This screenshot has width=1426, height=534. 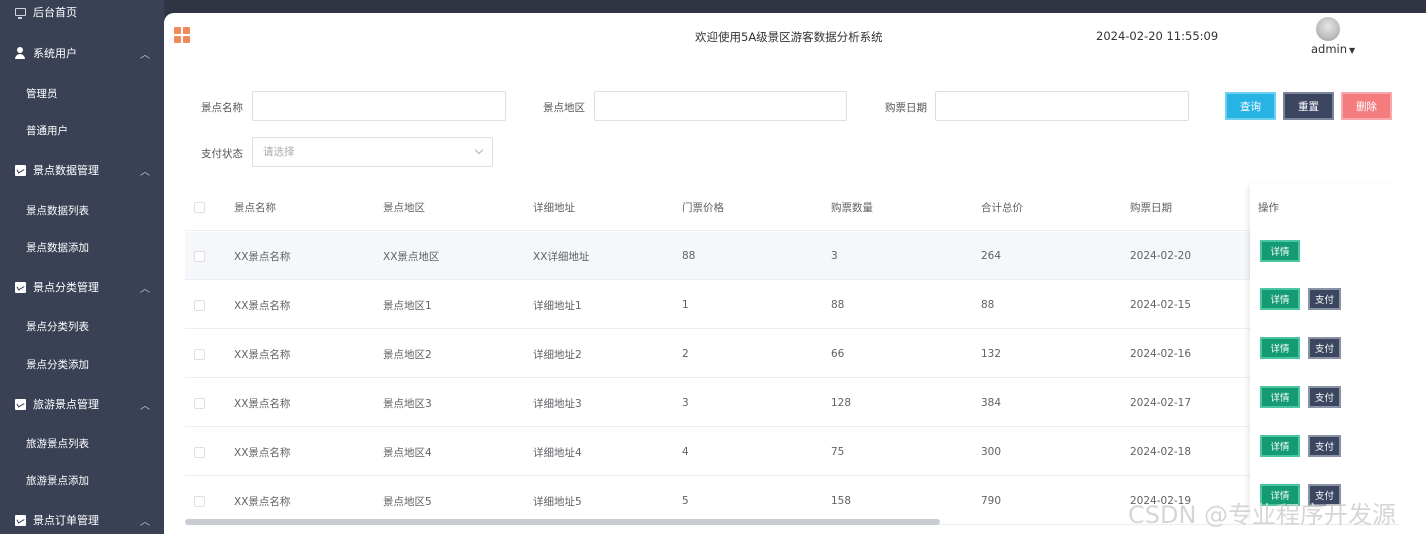 What do you see at coordinates (57, 326) in the screenshot?
I see `sidebar-item-category-list: 景点分类列表` at bounding box center [57, 326].